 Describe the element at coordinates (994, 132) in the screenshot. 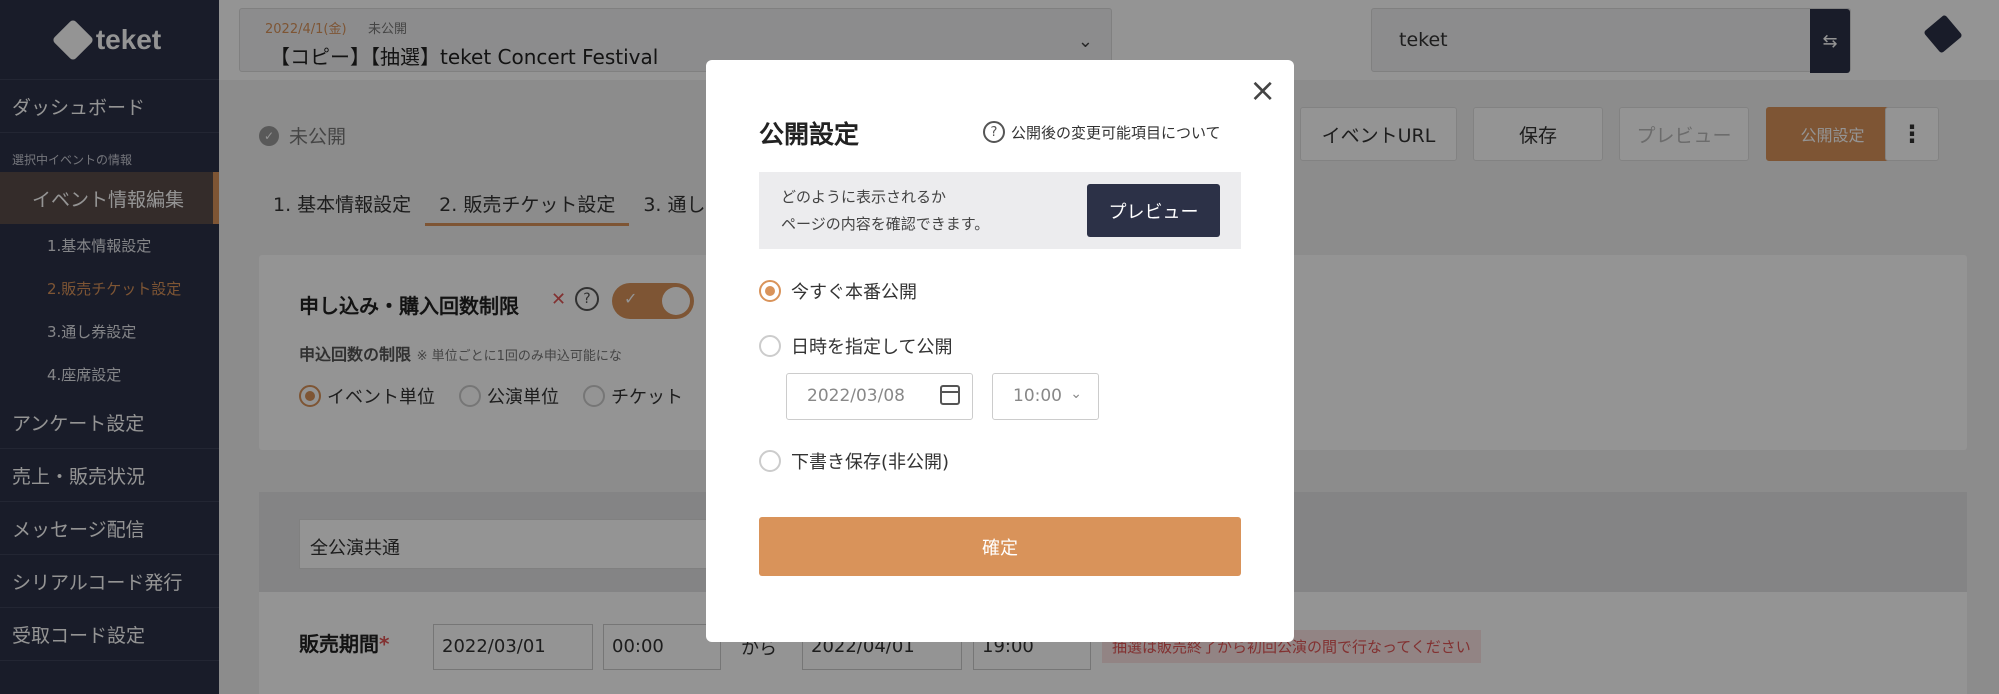

I see `help-icon: ?` at that location.